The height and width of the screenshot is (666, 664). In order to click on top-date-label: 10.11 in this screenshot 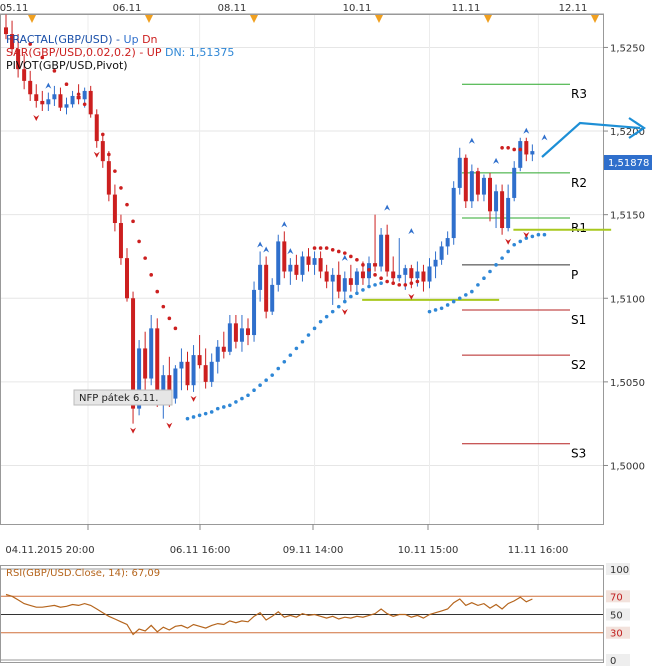, I will do `click(357, 8)`.